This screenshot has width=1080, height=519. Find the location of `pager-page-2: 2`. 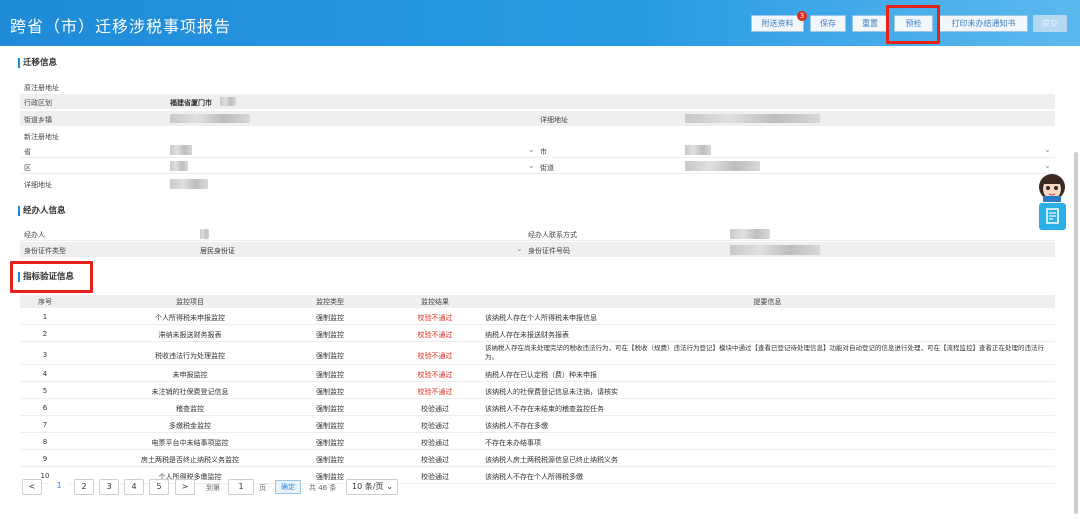

pager-page-2: 2 is located at coordinates (84, 487).